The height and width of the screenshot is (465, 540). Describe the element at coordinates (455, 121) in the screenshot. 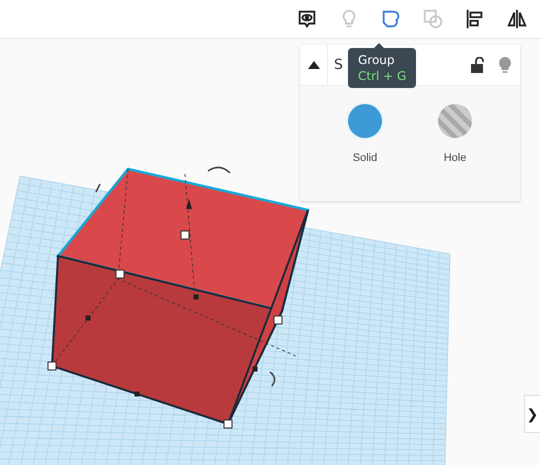

I see `striped-swatch-icon` at that location.